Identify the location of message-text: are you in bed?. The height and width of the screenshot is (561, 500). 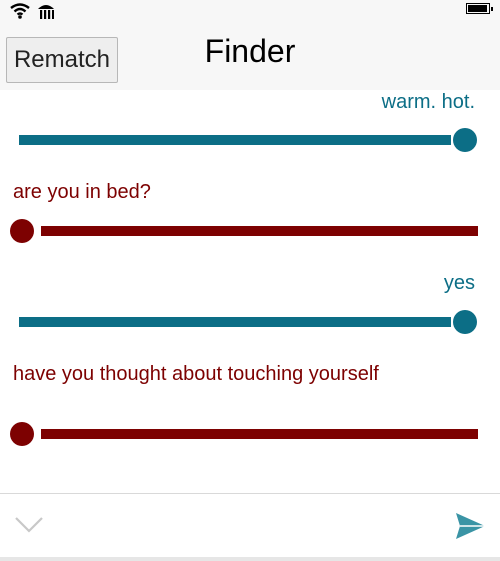
(82, 192).